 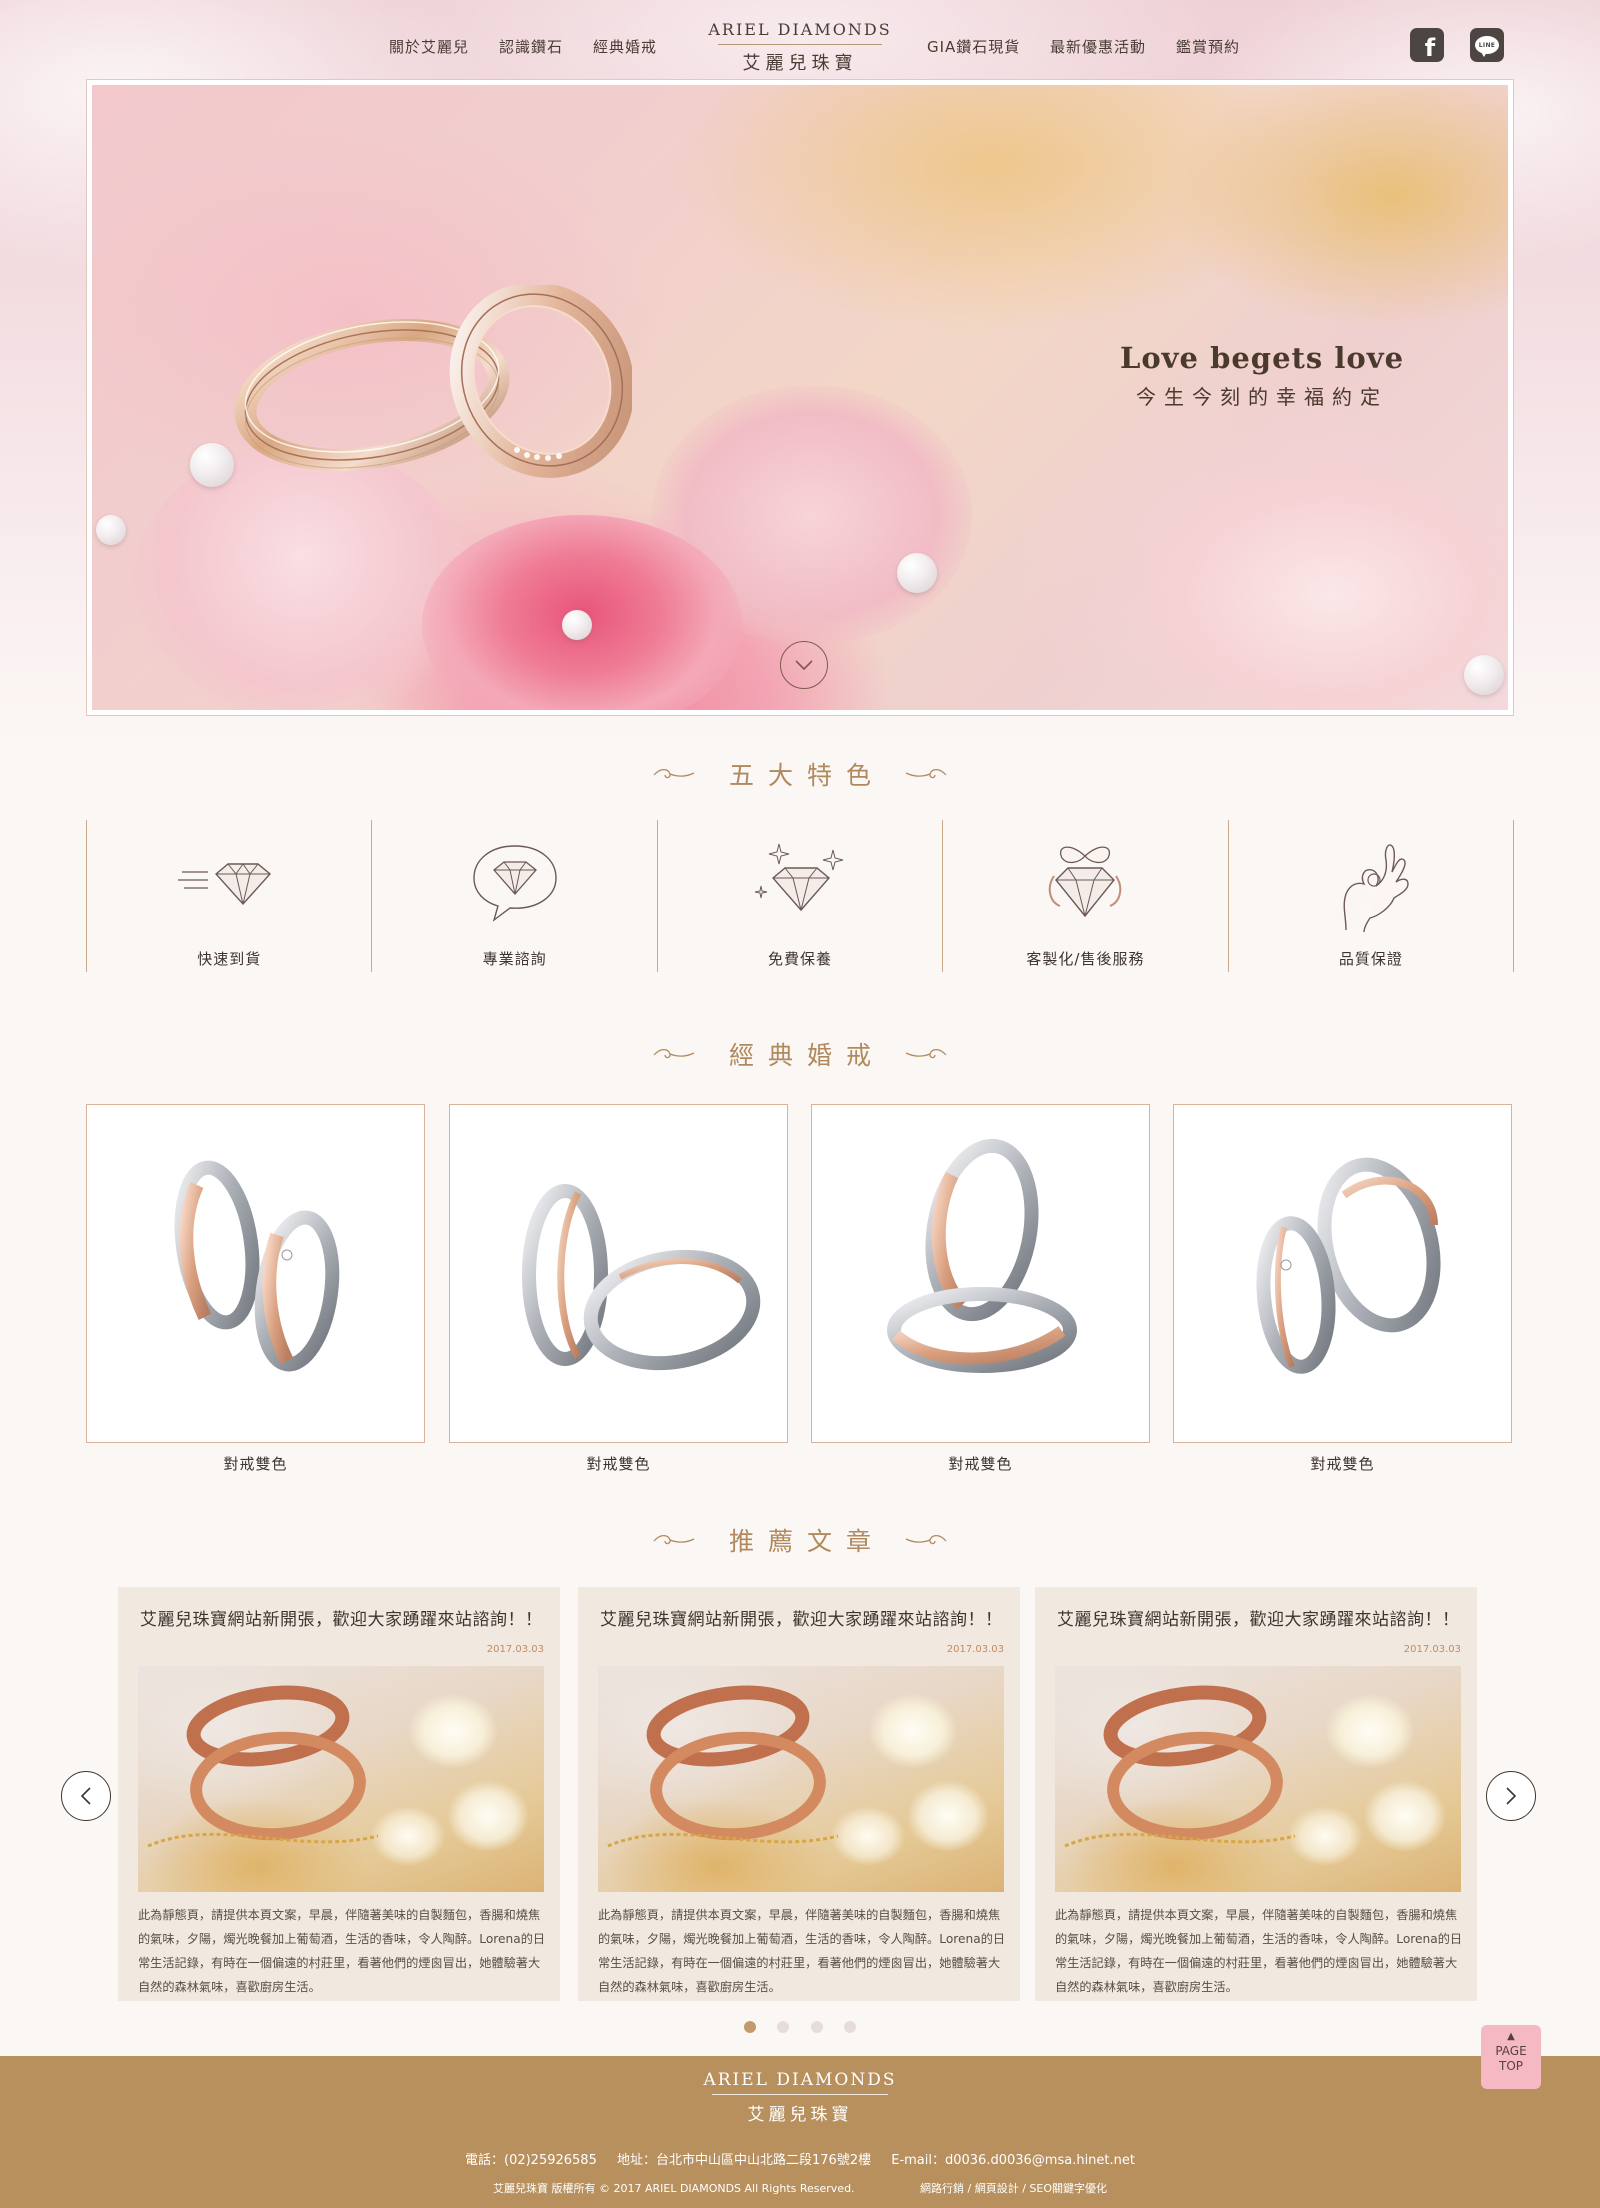 I want to click on diamond-gift-bow-icon, so click(x=1085, y=882).